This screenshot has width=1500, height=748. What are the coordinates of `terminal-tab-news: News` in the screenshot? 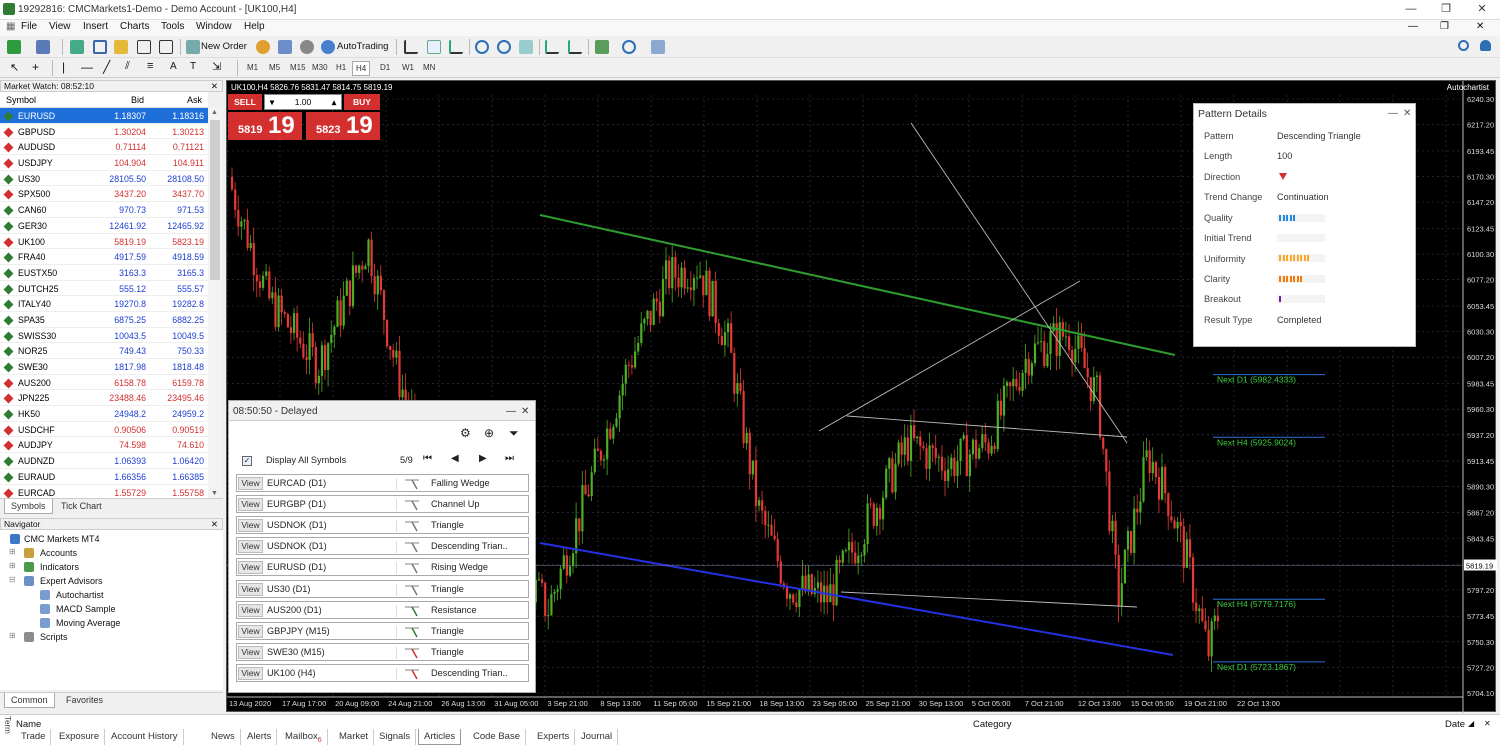 It's located at (223, 737).